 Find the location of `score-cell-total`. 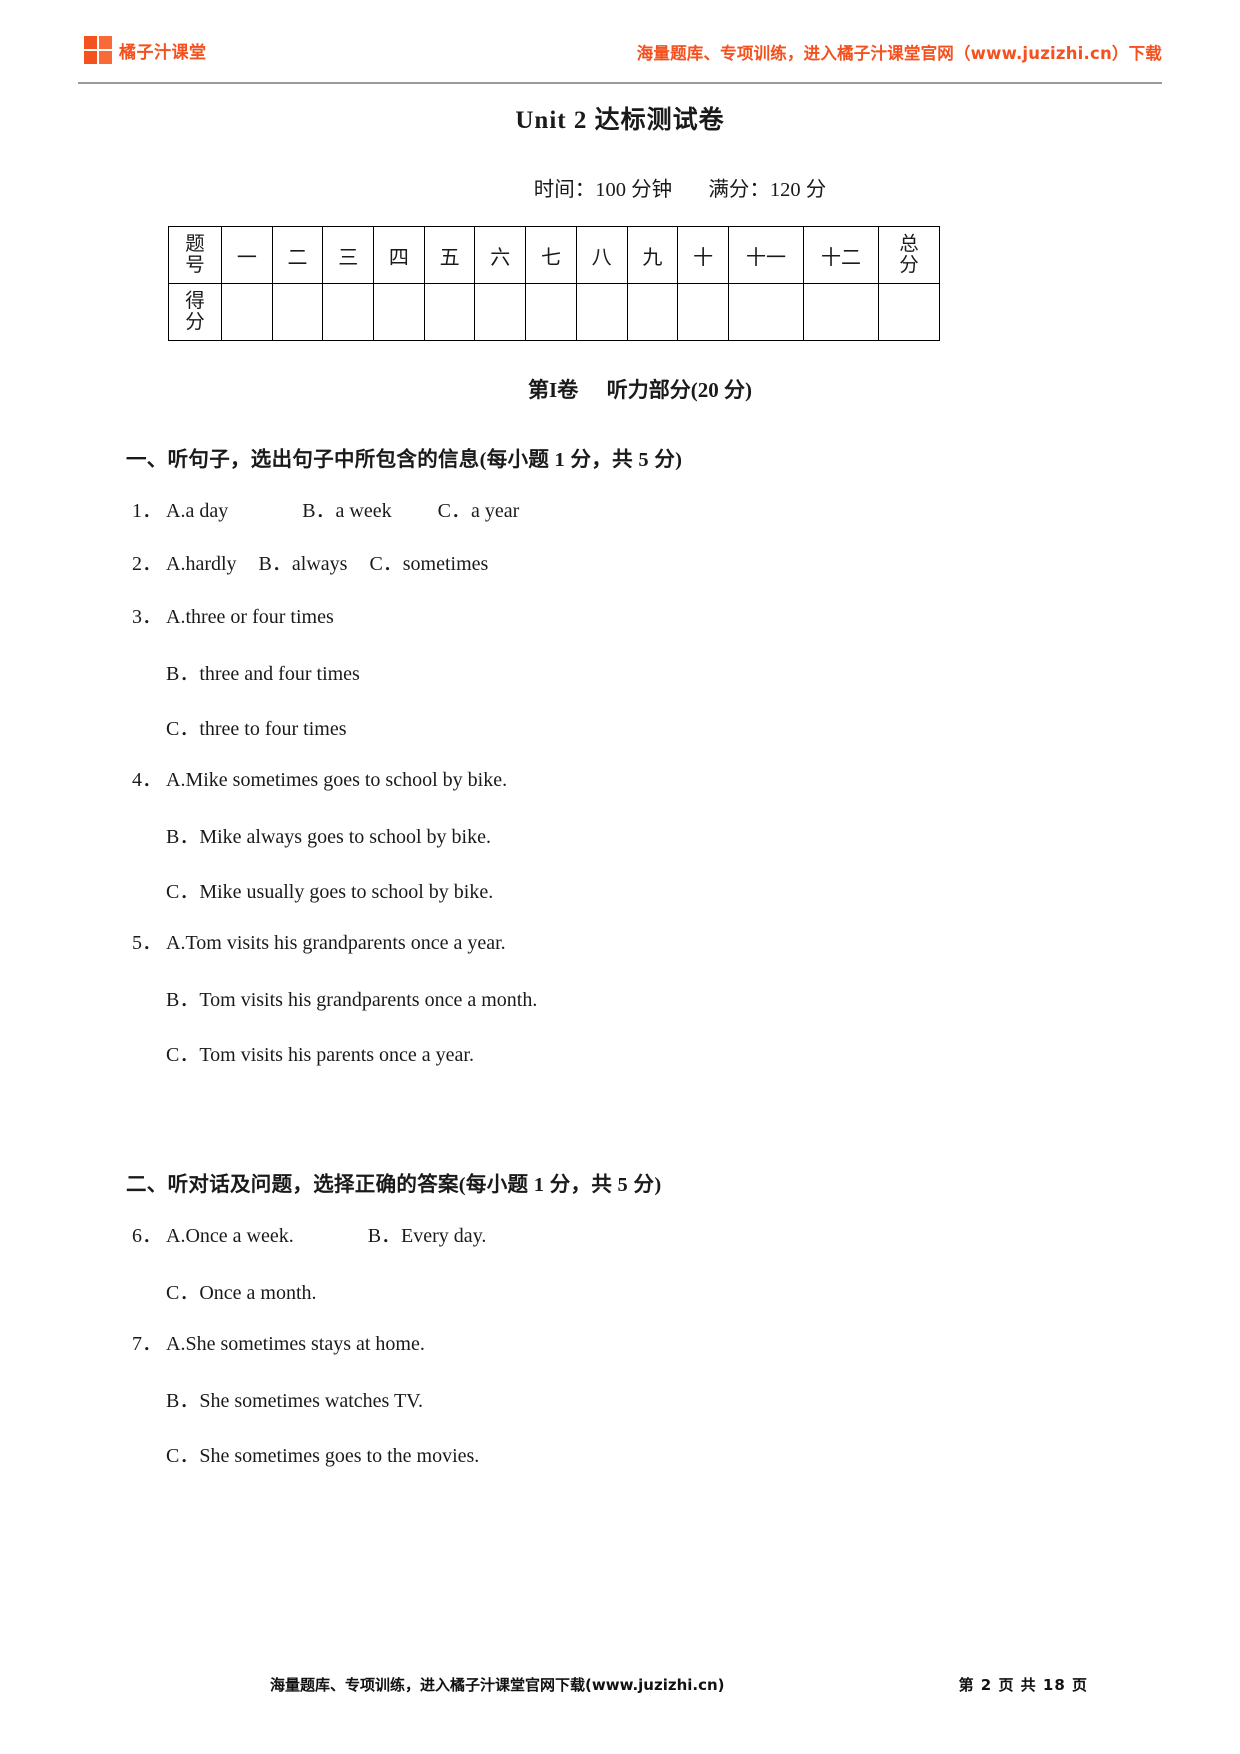

score-cell-total is located at coordinates (909, 312).